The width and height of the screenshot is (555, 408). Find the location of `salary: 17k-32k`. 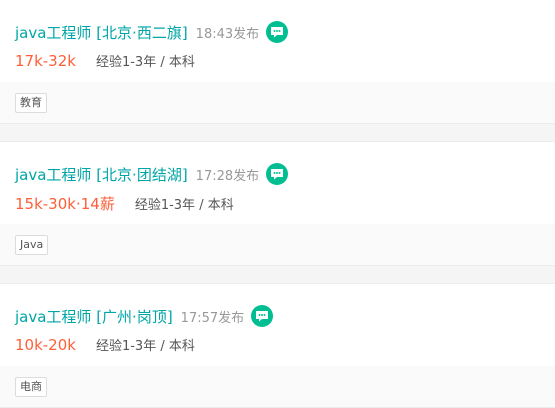

salary: 17k-32k is located at coordinates (45, 61).